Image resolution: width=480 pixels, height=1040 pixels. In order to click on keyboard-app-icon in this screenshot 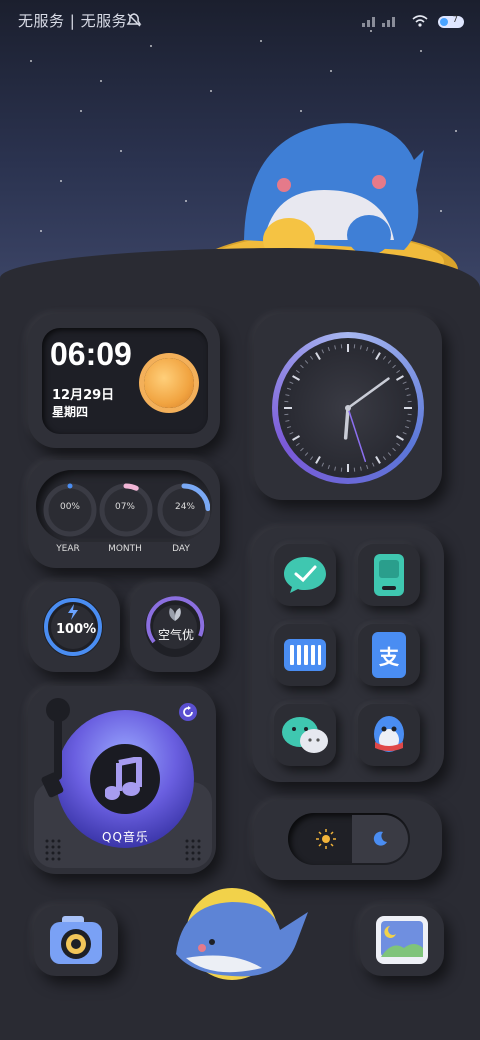, I will do `click(305, 655)`.